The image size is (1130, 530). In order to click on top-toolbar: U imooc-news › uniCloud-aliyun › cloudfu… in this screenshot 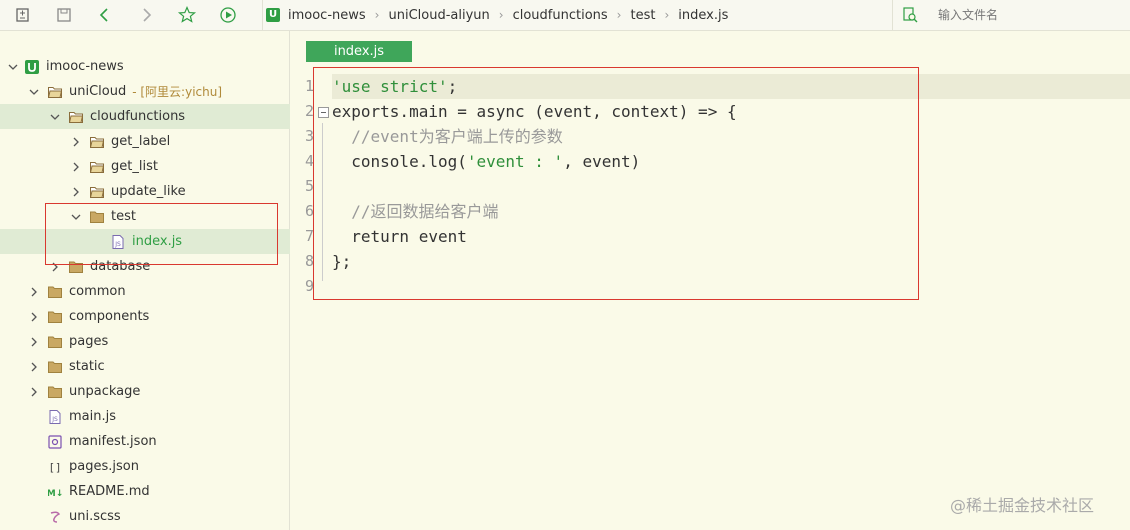, I will do `click(565, 15)`.